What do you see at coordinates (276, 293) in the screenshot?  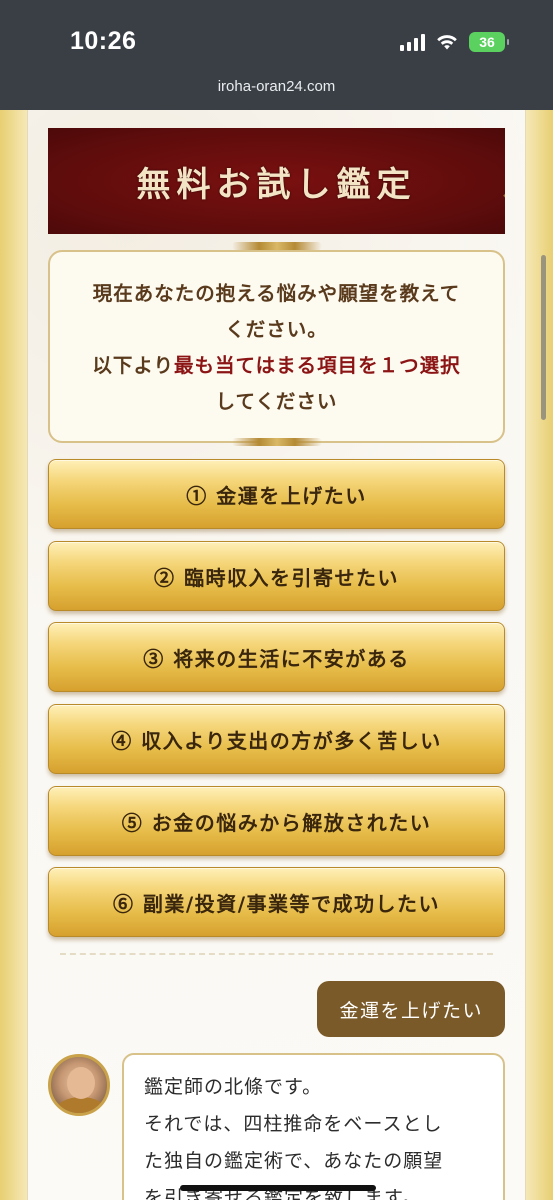 I see `question-line: 現在あなたの抱える悩みや願望を教えて` at bounding box center [276, 293].